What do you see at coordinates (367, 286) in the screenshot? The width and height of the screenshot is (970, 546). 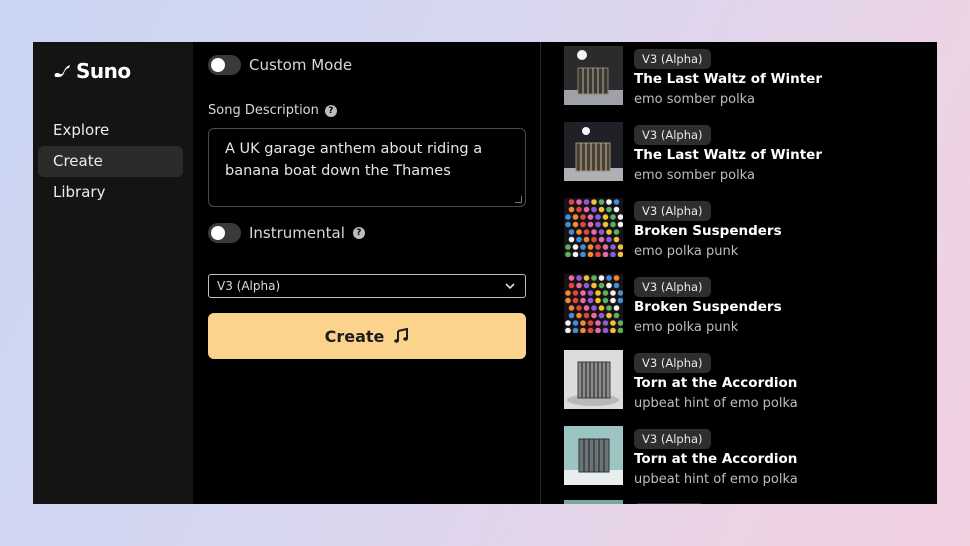 I see `model-select: V3 (Alpha)` at bounding box center [367, 286].